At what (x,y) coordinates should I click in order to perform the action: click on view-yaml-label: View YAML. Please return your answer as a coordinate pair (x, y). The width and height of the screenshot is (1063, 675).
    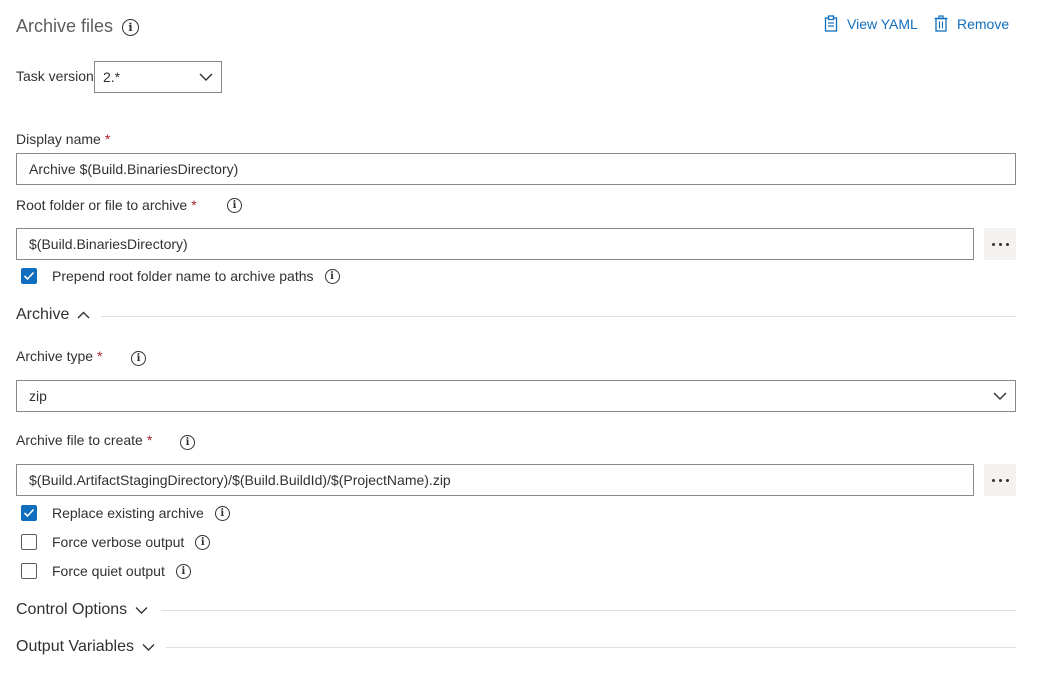
    Looking at the image, I should click on (882, 23).